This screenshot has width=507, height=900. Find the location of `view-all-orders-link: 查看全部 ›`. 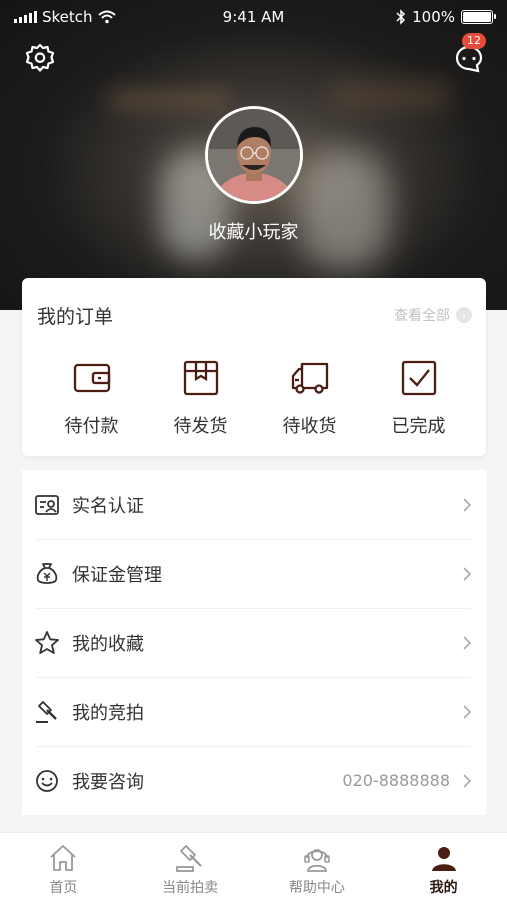

view-all-orders-link: 查看全部 › is located at coordinates (433, 315).